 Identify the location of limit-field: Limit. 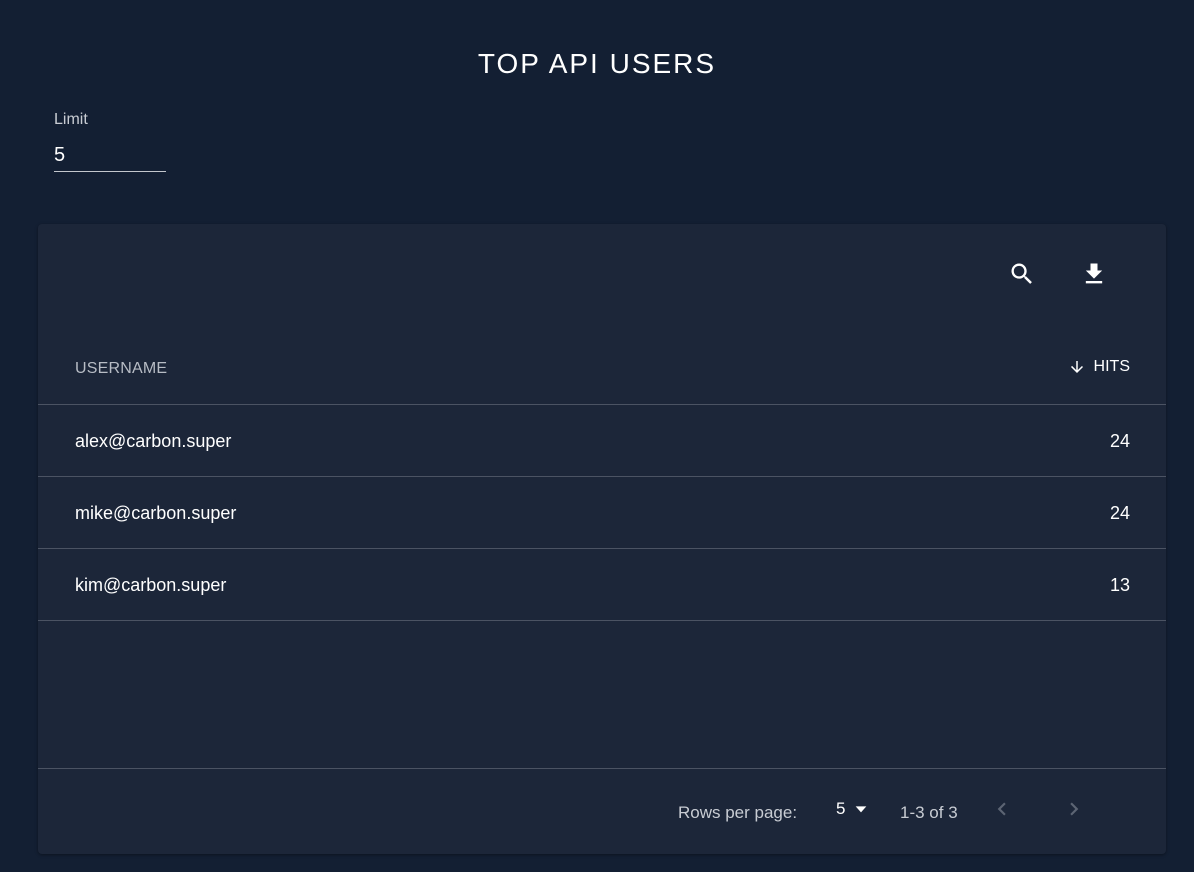
(110, 141).